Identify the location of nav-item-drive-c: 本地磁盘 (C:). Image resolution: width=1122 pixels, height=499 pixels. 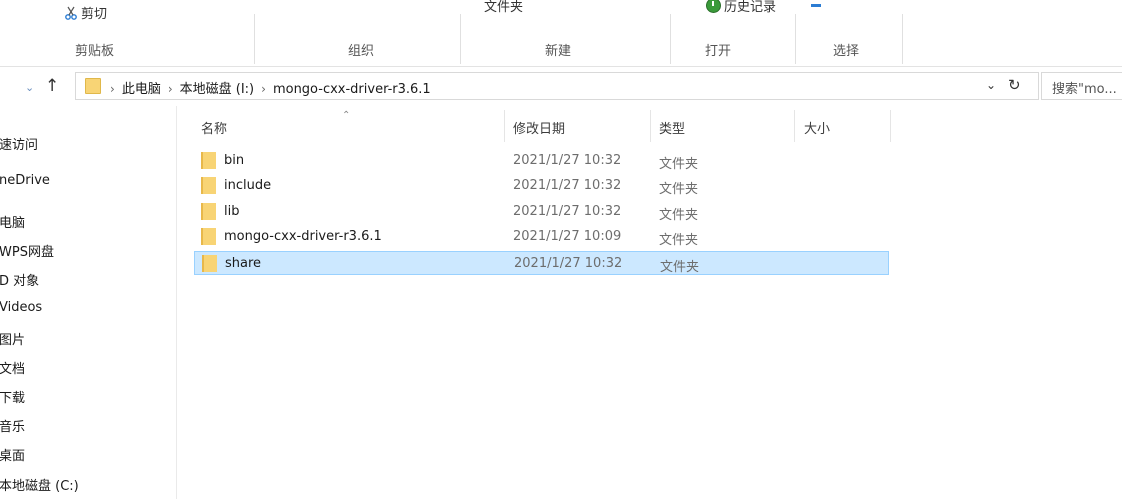
(39, 484).